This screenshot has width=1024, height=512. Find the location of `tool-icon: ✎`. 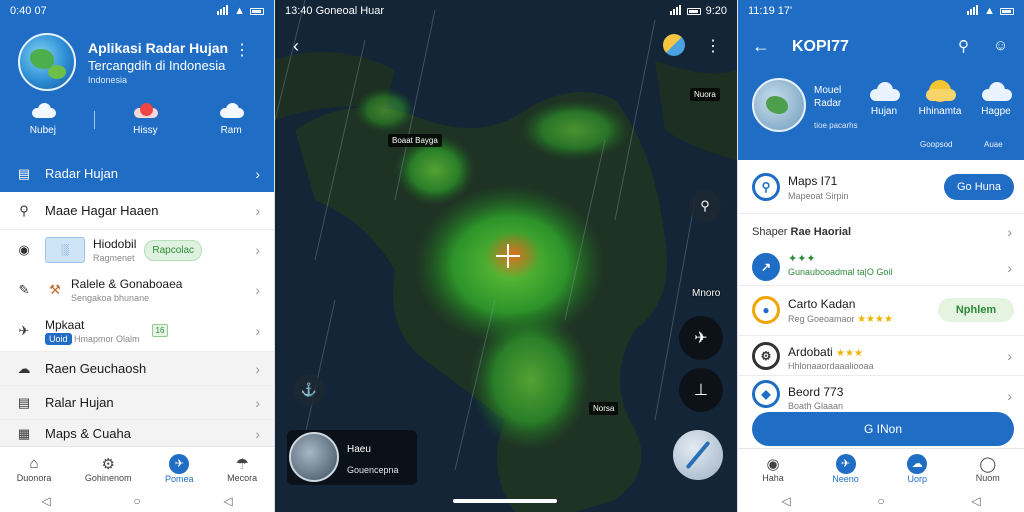

tool-icon: ✎ is located at coordinates (24, 289).